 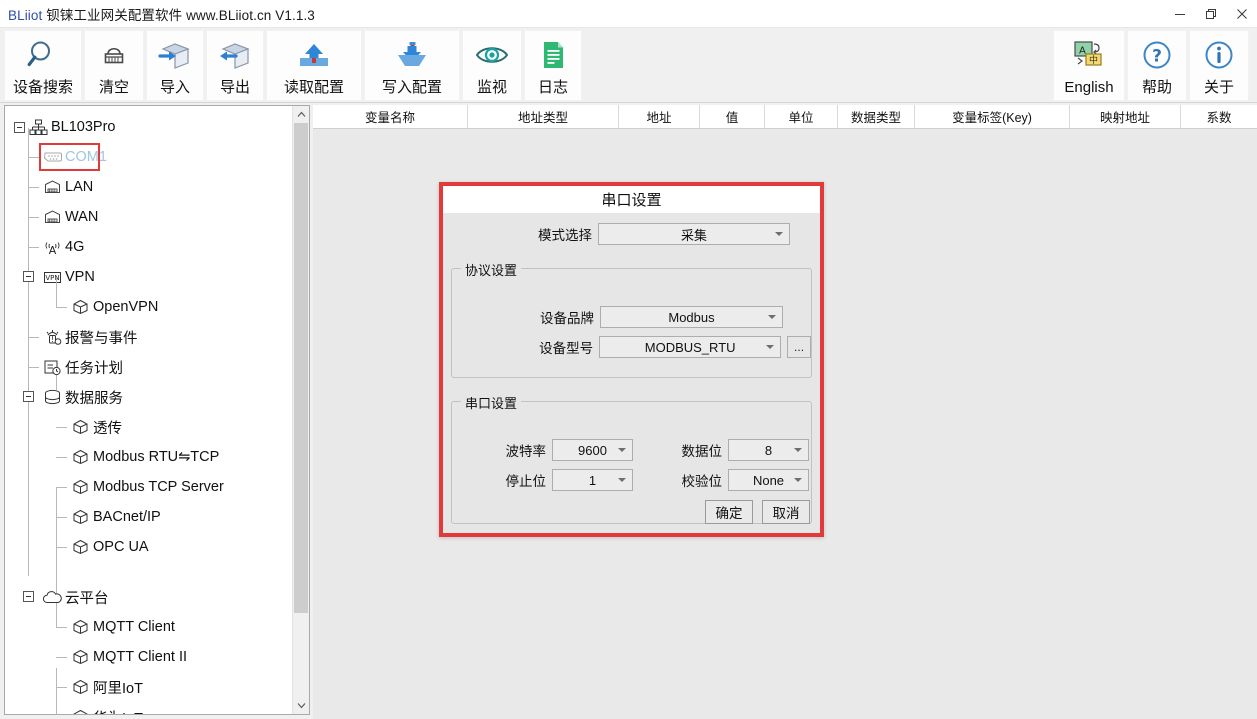 I want to click on data-bits-value: 8, so click(x=768, y=450).